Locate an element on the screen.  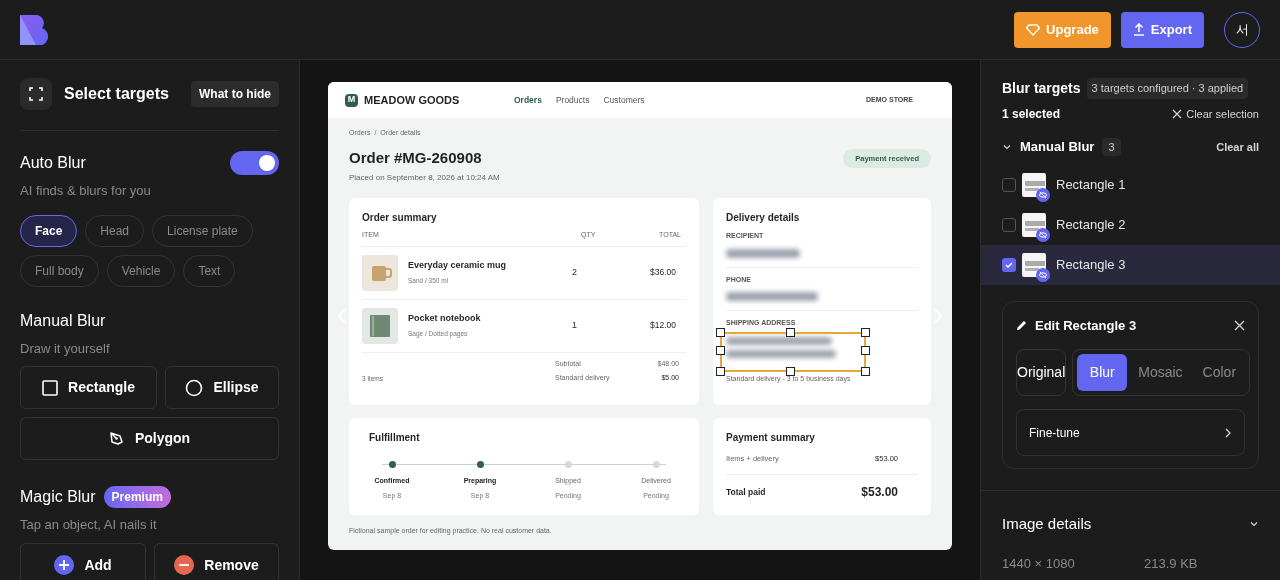
card-title: Payment summary is located at coordinates (771, 438).